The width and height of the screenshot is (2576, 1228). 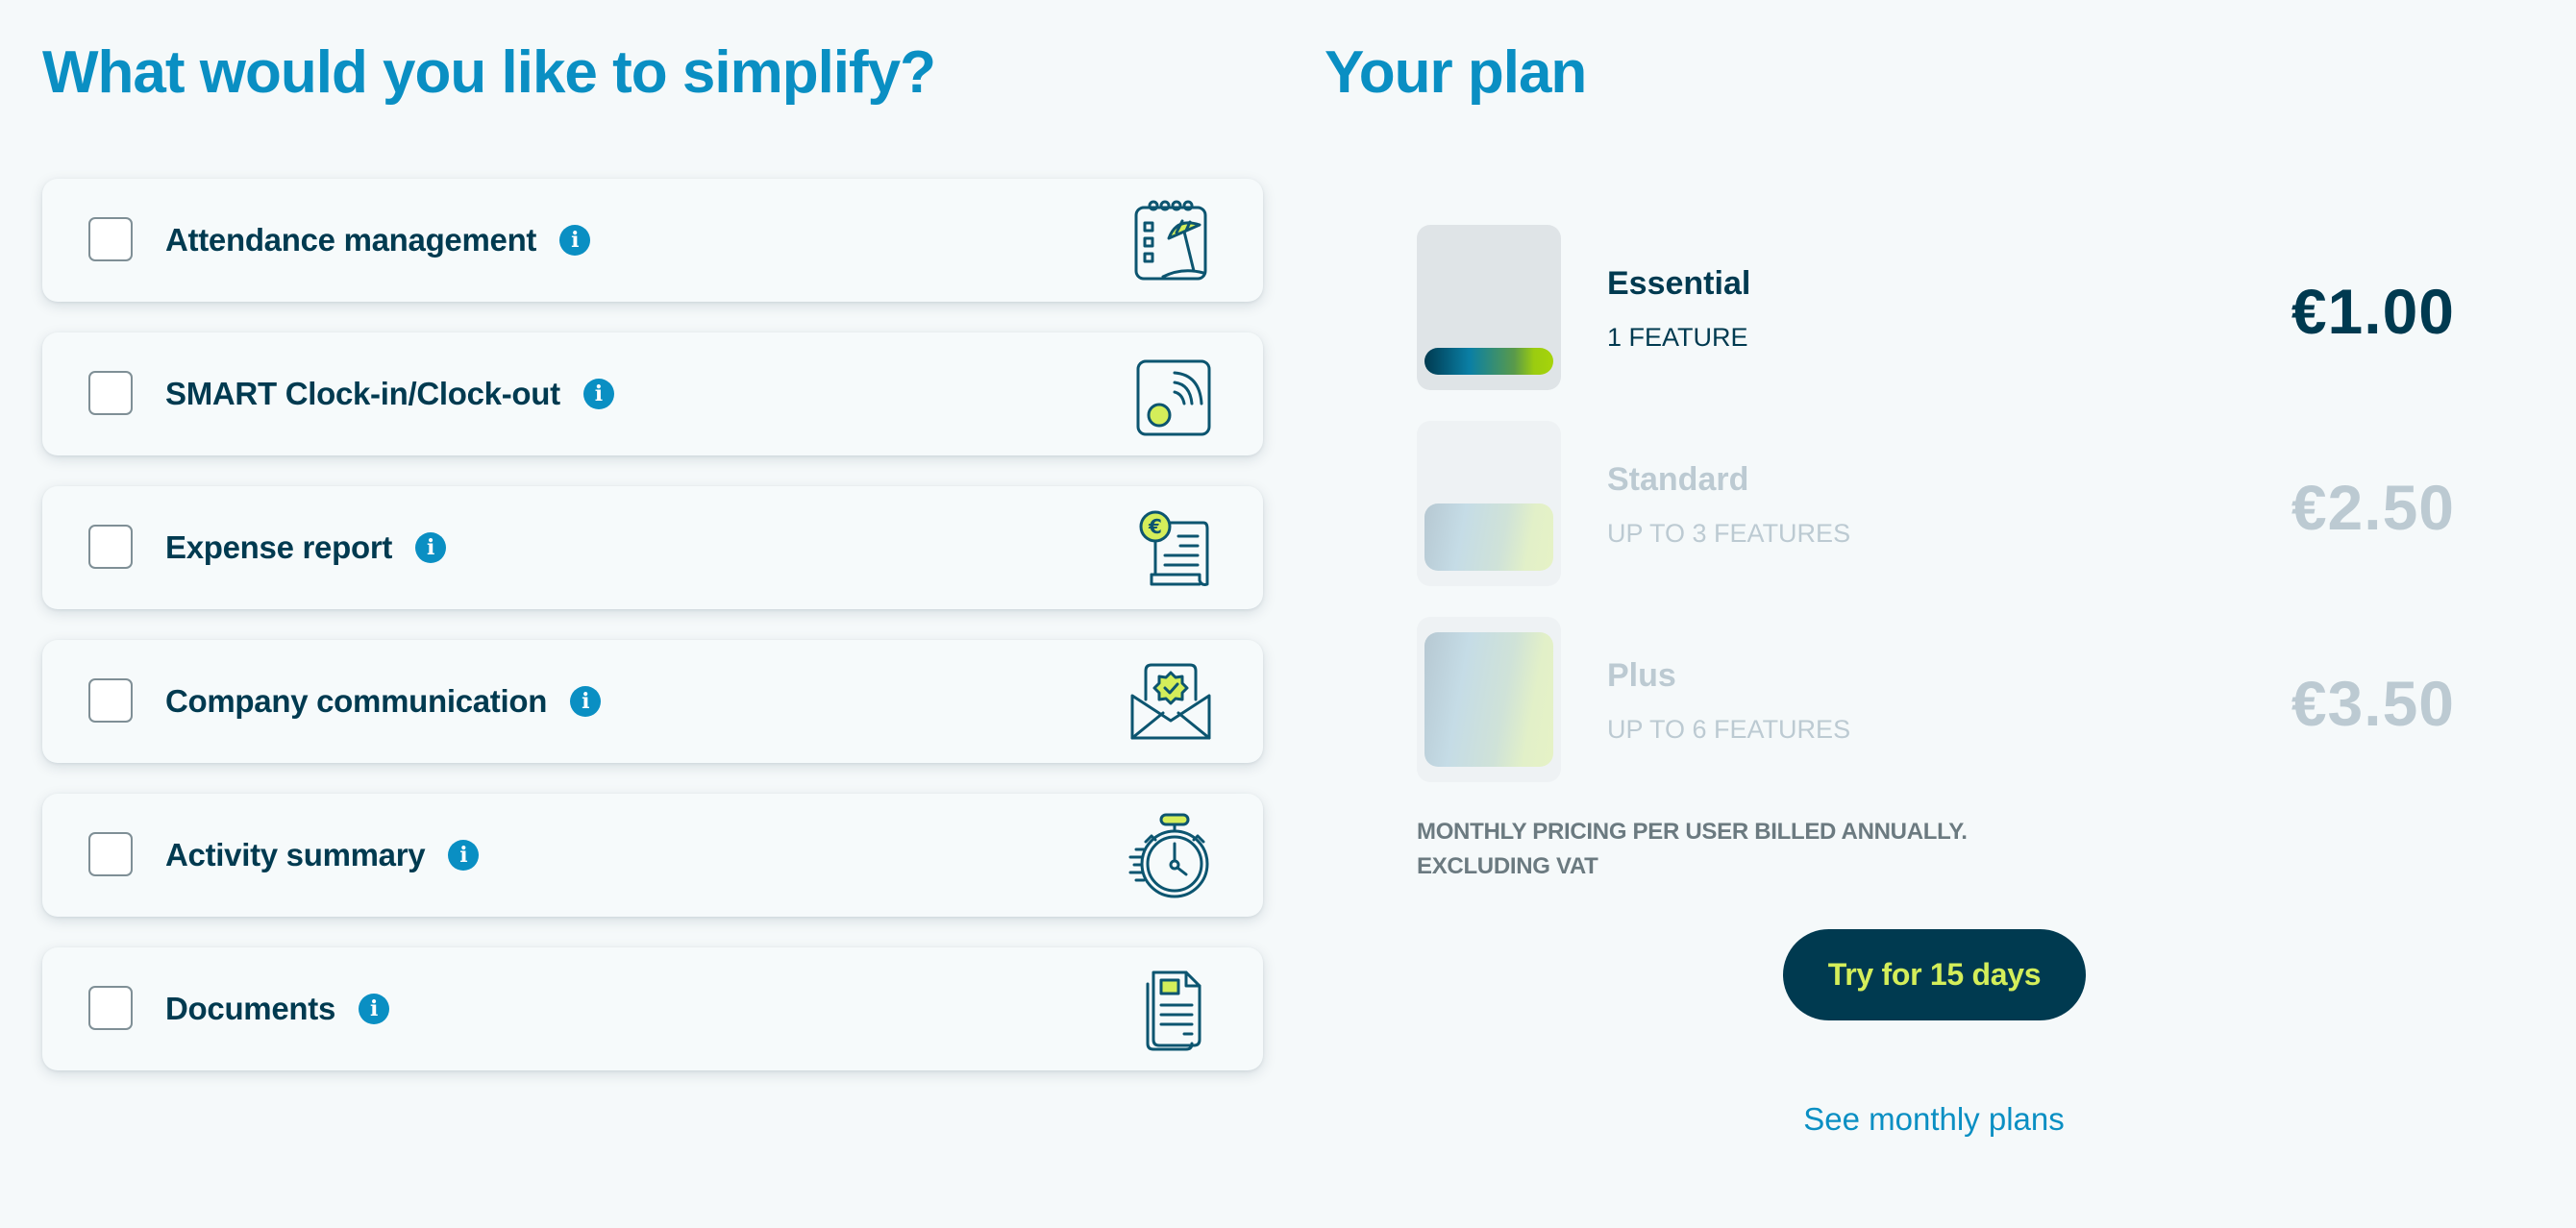 What do you see at coordinates (1729, 729) in the screenshot?
I see `plan-feature-count: UP TO 6 FEATURES` at bounding box center [1729, 729].